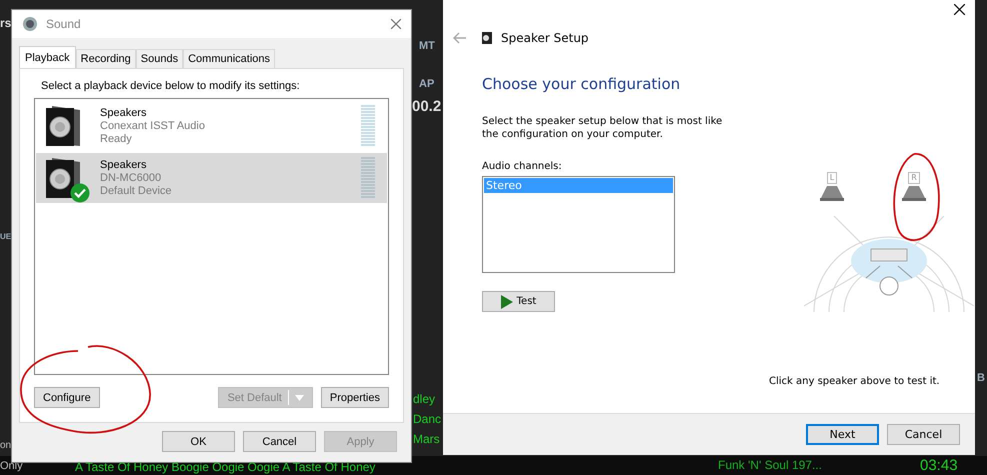 This screenshot has width=987, height=475. I want to click on description-text: Select the speaker setup below that is most like the configuration on your computer., so click(603, 128).